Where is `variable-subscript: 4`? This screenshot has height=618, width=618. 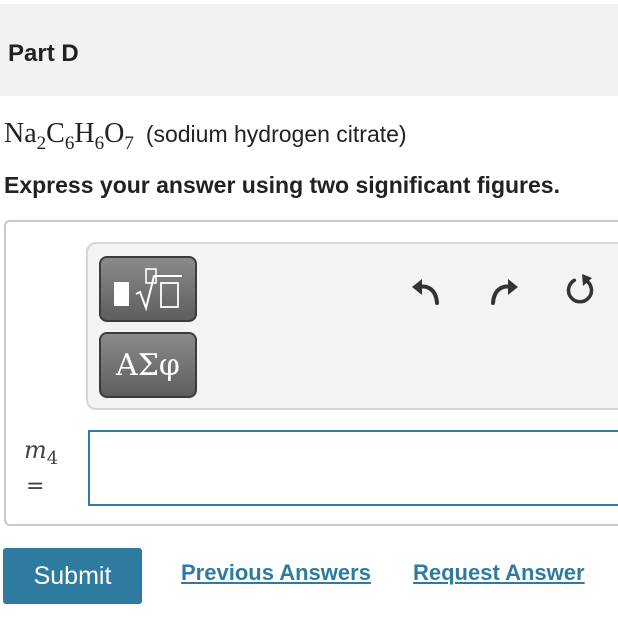 variable-subscript: 4 is located at coordinates (52, 458).